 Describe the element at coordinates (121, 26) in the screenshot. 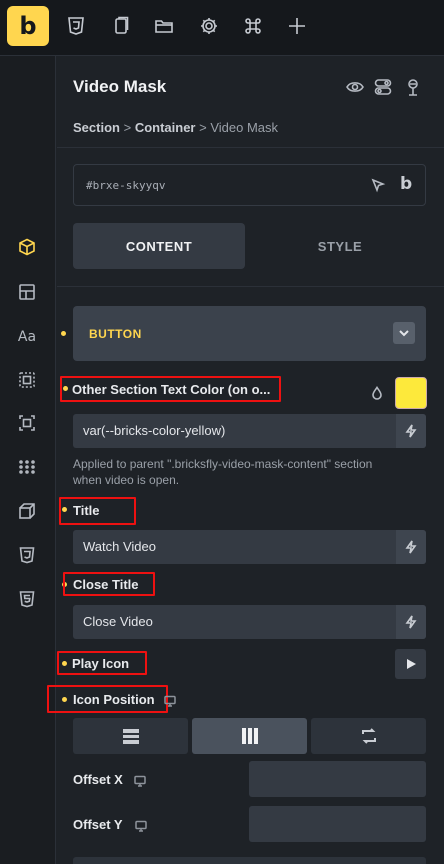

I see `pages-icon` at that location.